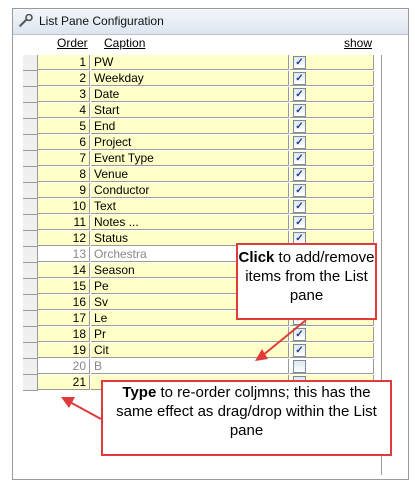 The height and width of the screenshot is (485, 415). What do you see at coordinates (64, 206) in the screenshot?
I see `order-cell: 10` at bounding box center [64, 206].